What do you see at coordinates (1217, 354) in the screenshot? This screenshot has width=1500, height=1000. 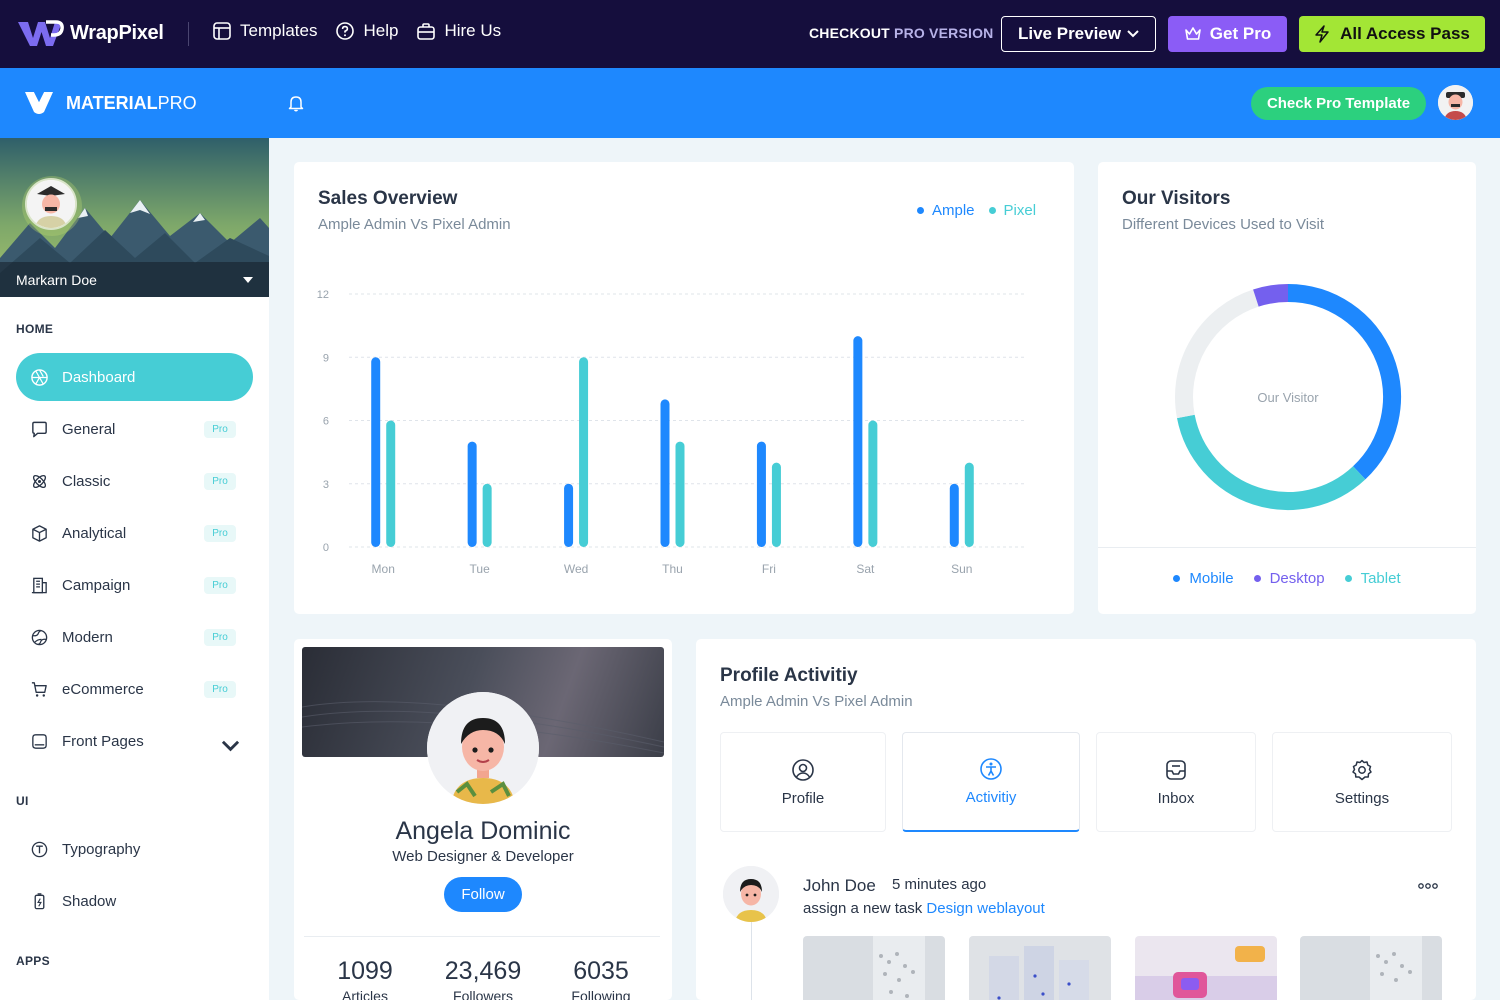 I see `donut-slice-other` at bounding box center [1217, 354].